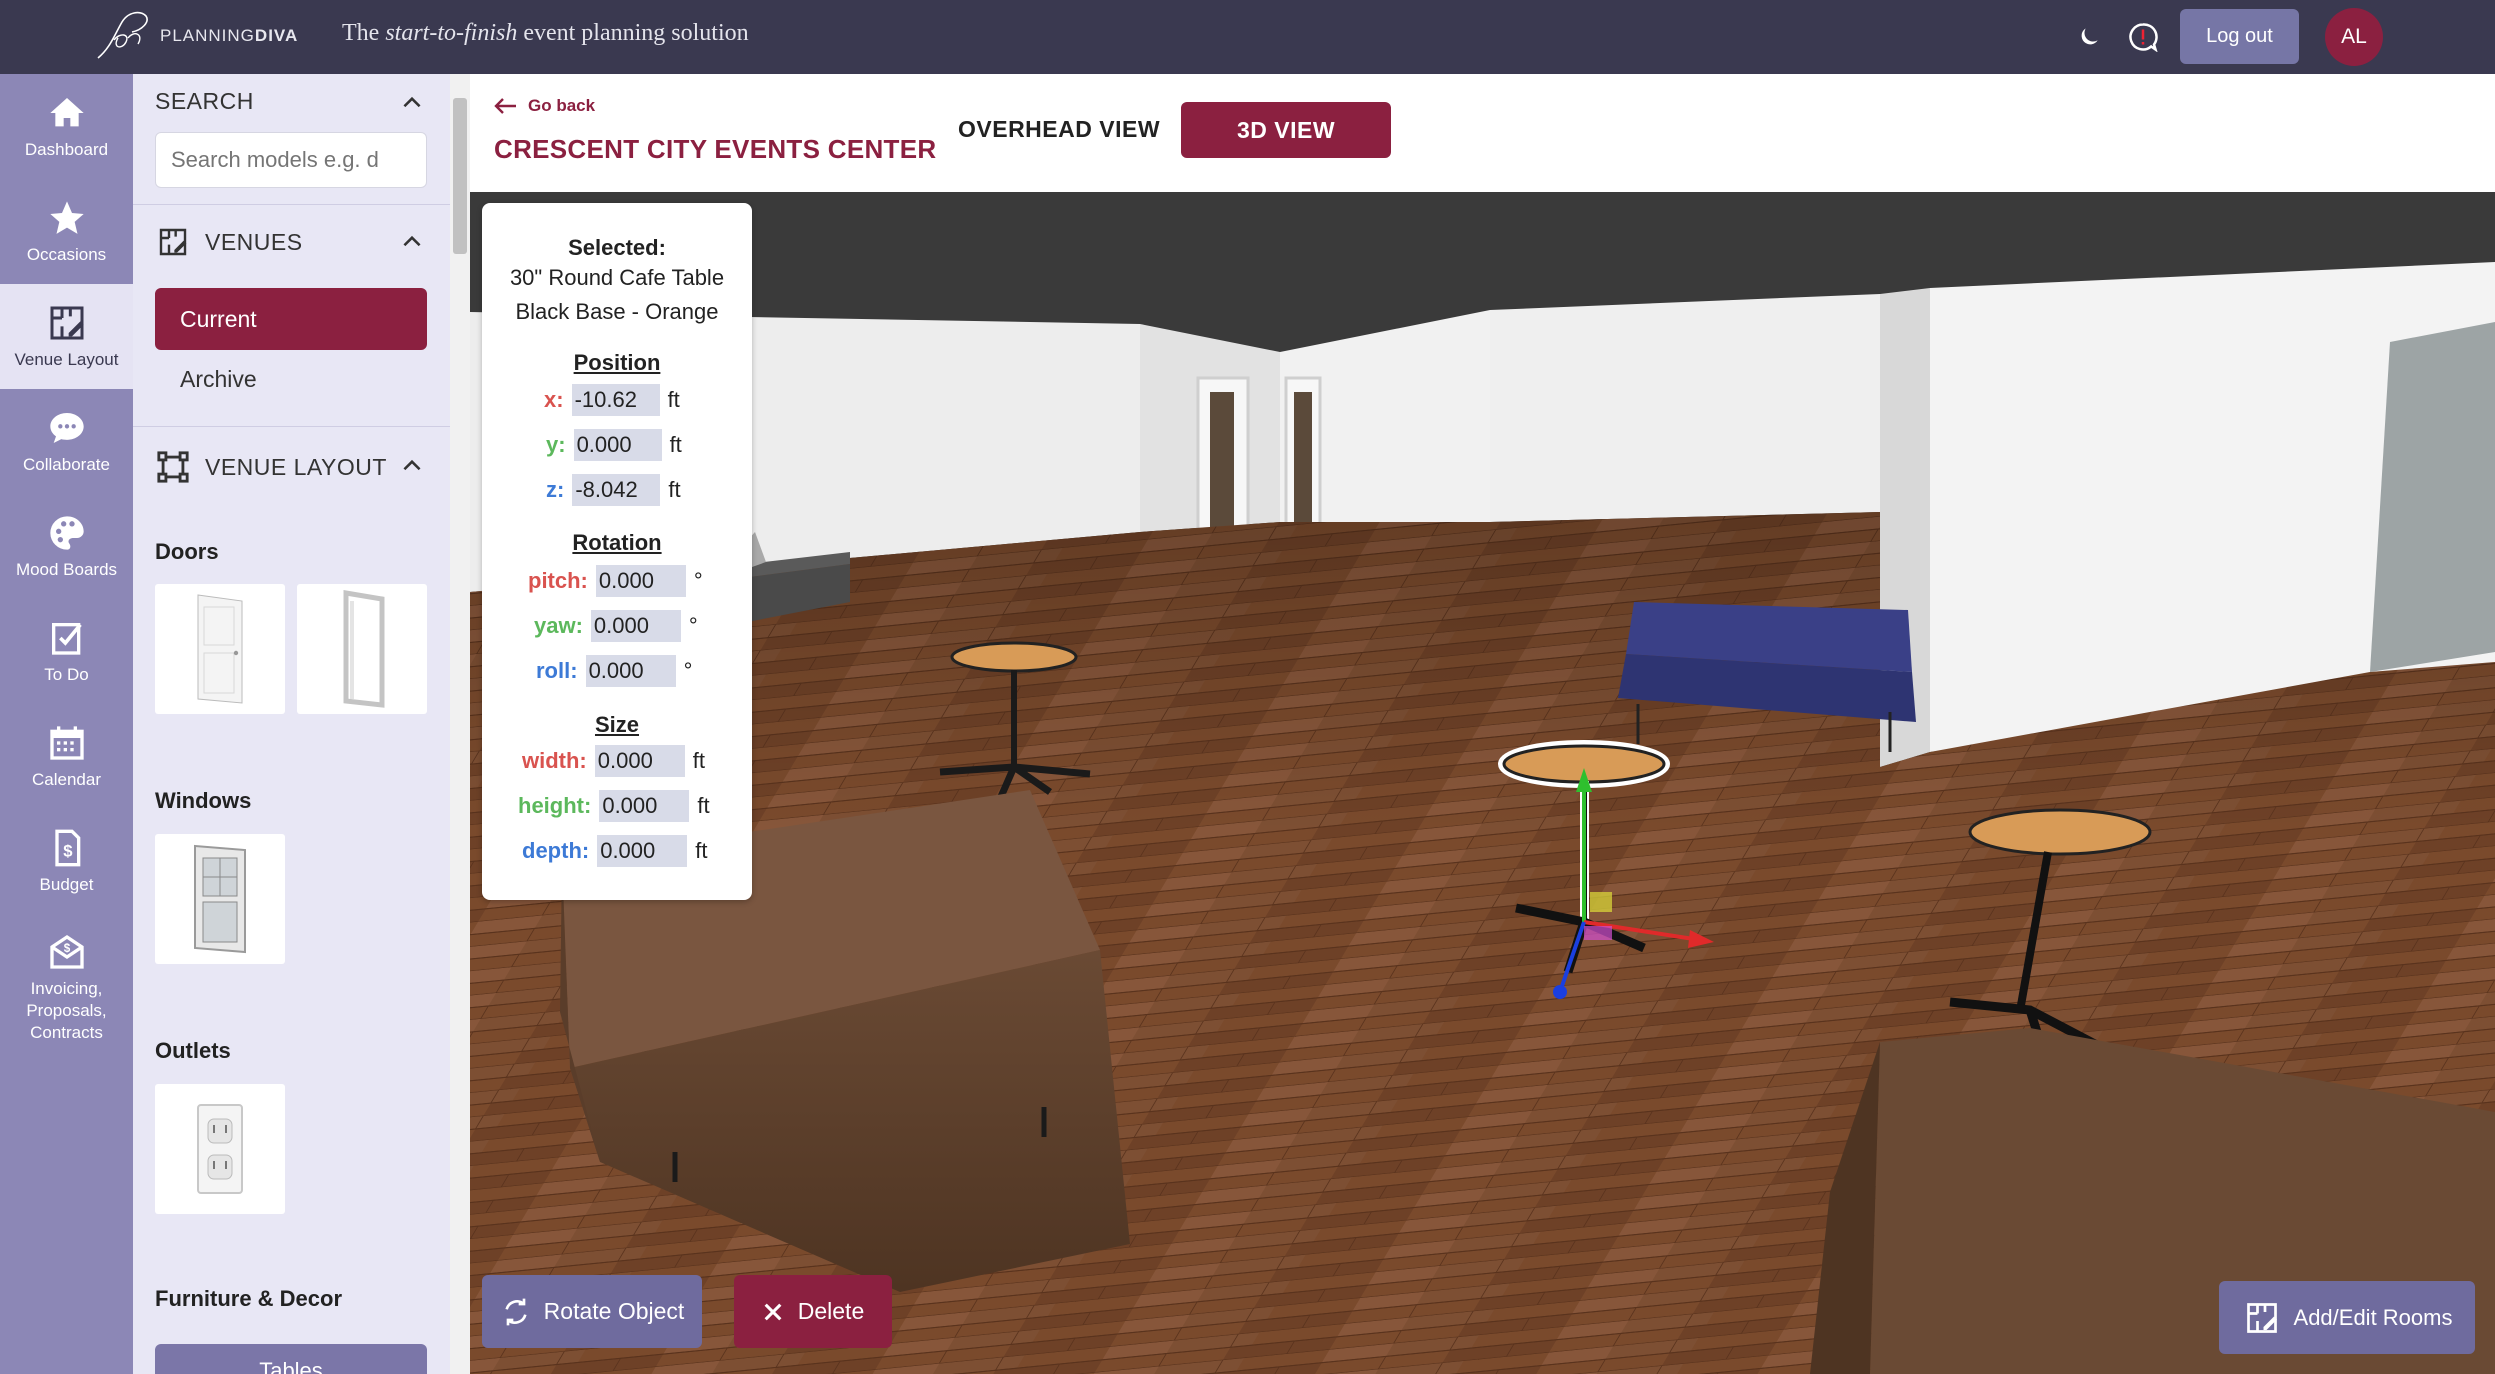 This screenshot has width=2495, height=1374. I want to click on y-input: 0.000, so click(617, 445).